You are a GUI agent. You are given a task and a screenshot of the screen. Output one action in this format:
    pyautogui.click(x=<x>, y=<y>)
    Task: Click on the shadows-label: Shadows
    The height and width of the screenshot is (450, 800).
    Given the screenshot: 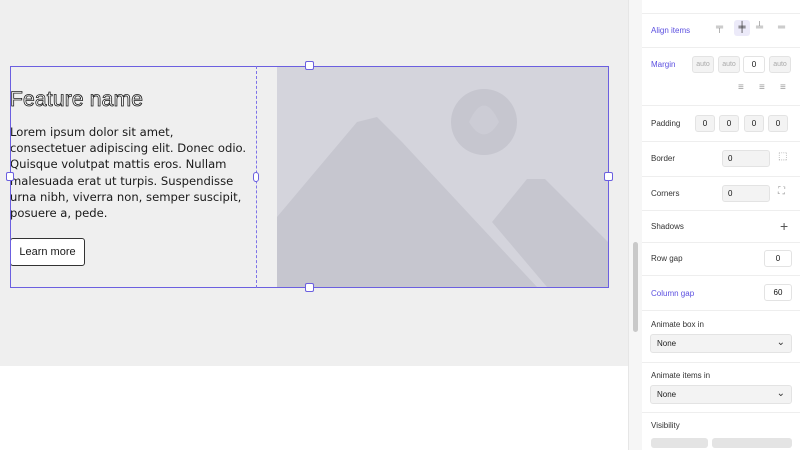 What is the action you would take?
    pyautogui.click(x=667, y=226)
    